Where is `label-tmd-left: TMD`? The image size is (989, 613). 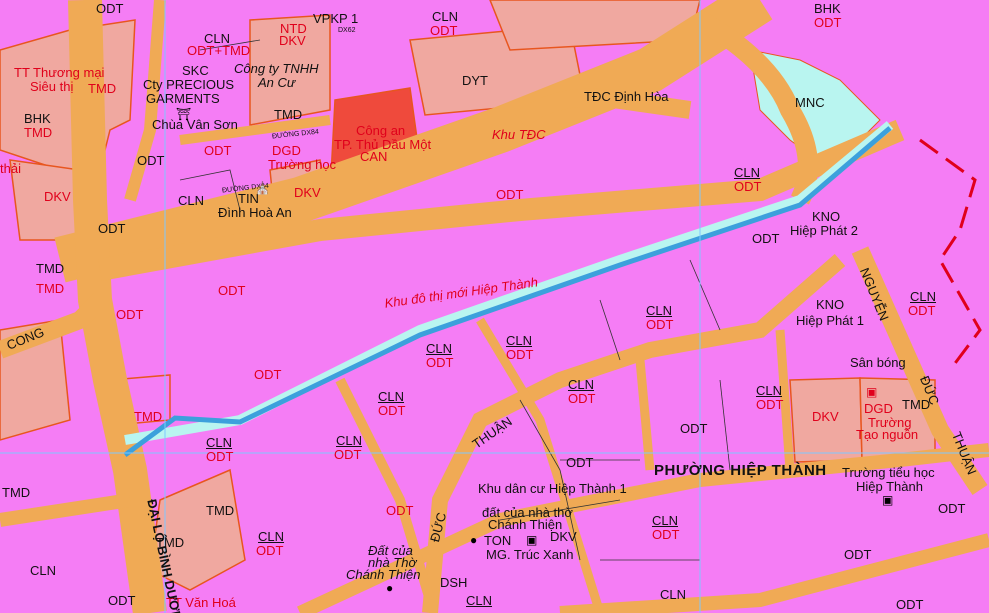
label-tmd-left: TMD is located at coordinates (38, 132).